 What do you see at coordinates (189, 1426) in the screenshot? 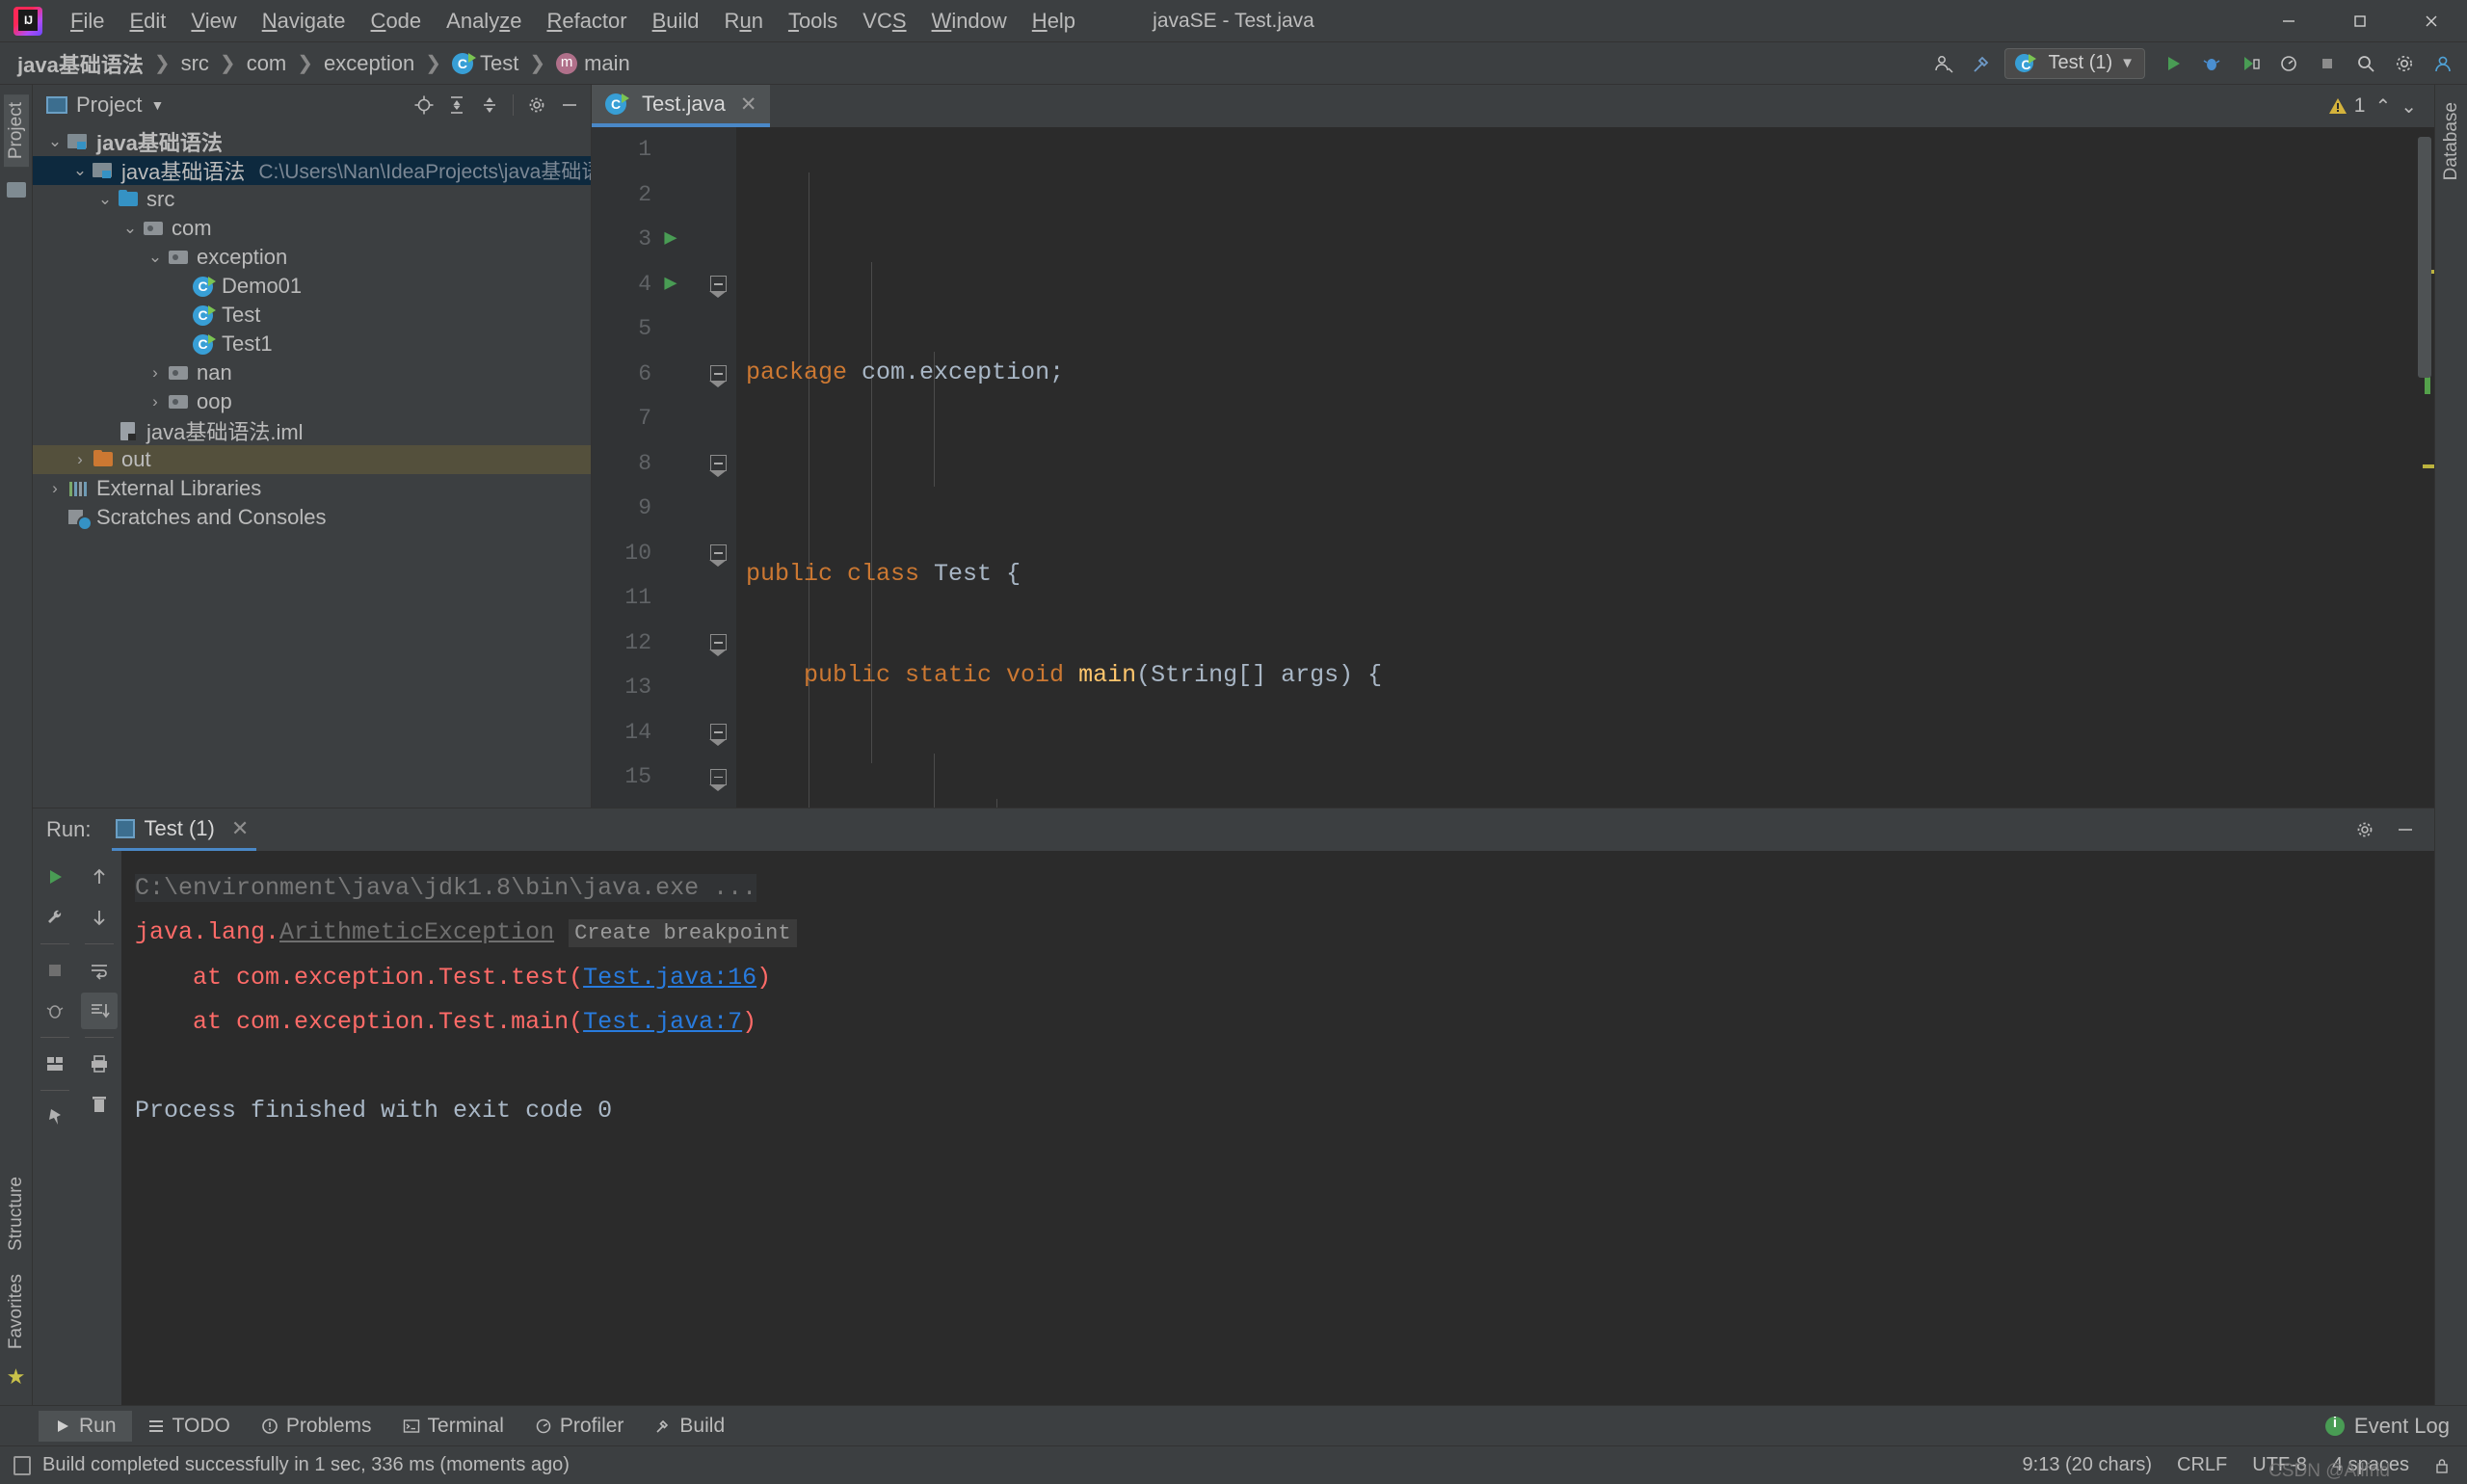
I see `tool-button-todo: TODO` at bounding box center [189, 1426].